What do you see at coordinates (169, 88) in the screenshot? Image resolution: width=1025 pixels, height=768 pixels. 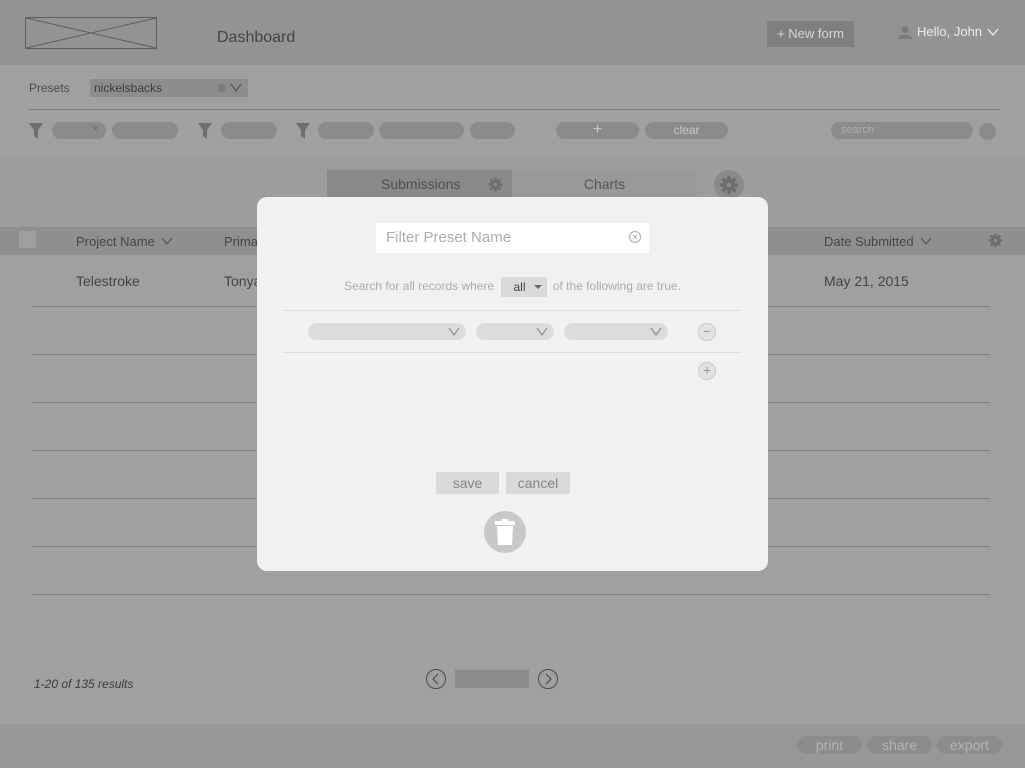 I see `presets-dropdown: nickelsbacks` at bounding box center [169, 88].